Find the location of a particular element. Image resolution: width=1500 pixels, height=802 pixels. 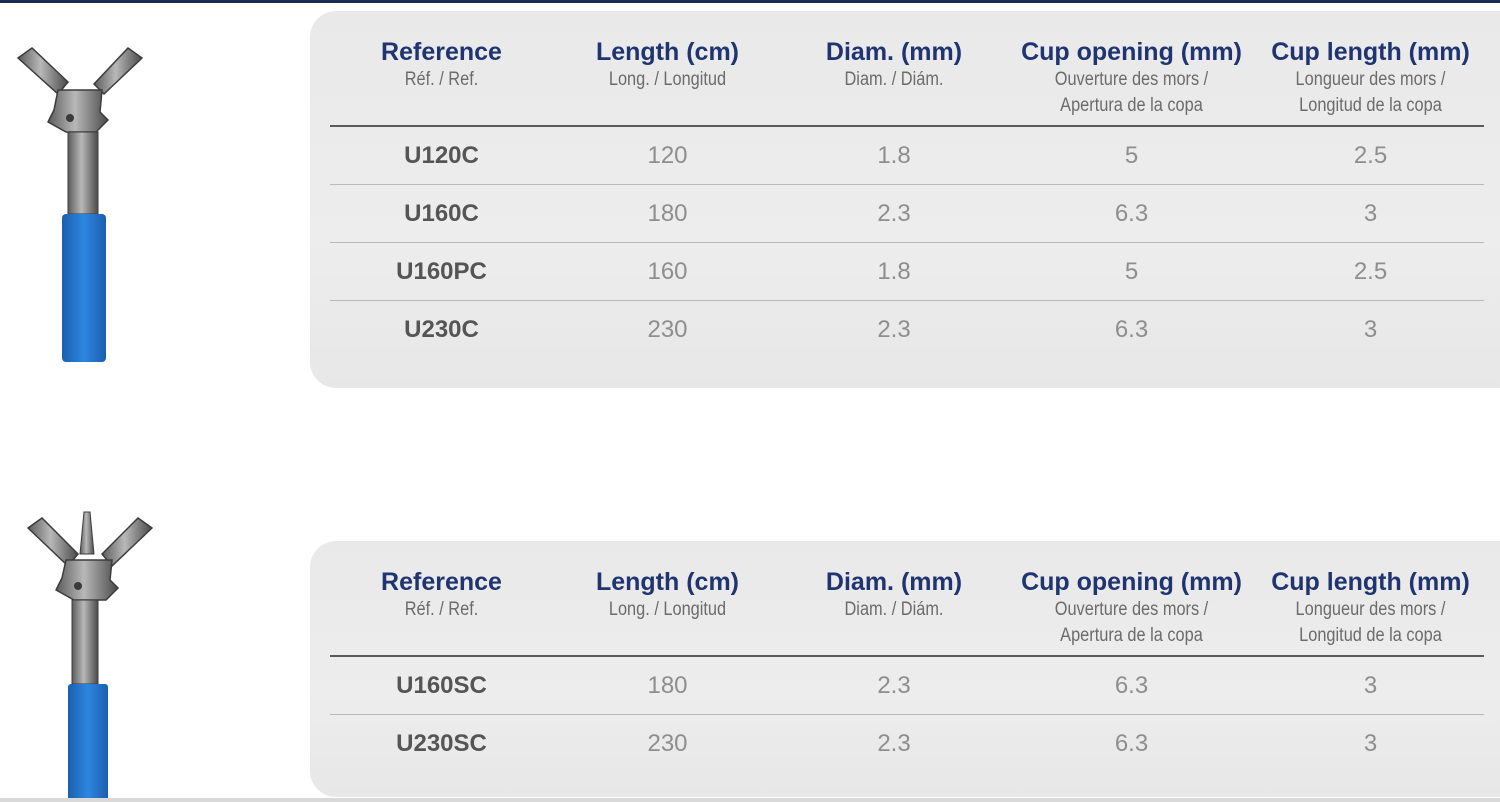

cell-reference: U120C is located at coordinates (441, 155).